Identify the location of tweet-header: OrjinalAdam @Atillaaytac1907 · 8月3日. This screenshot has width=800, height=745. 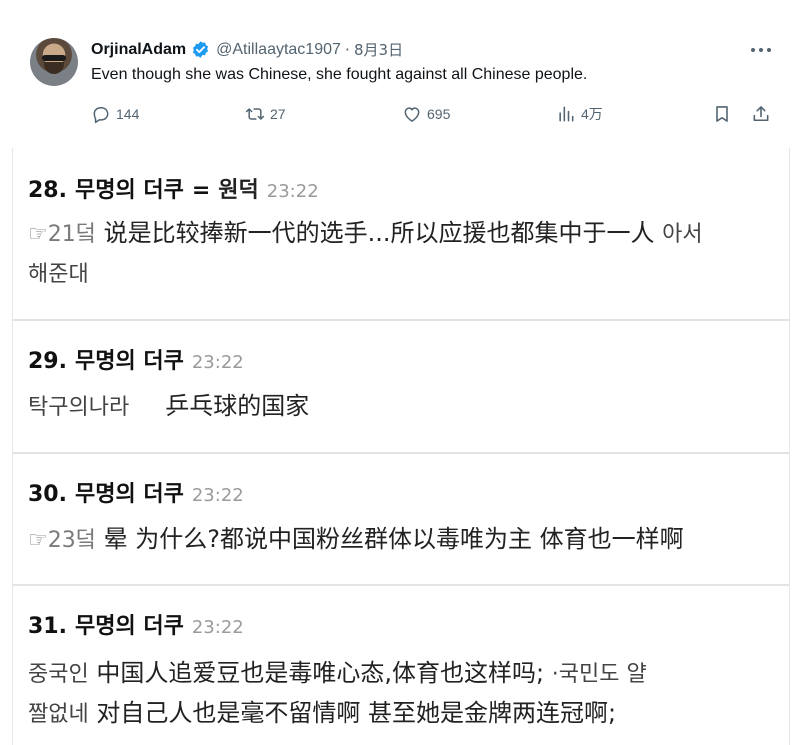
(247, 49).